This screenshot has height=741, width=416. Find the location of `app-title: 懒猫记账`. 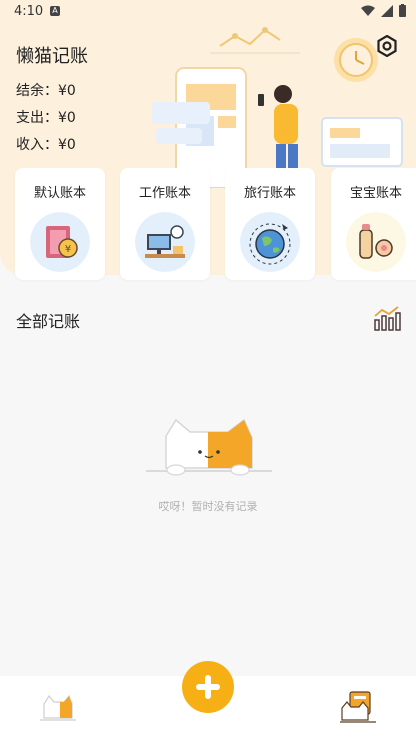

app-title: 懒猫记账 is located at coordinates (52, 56).